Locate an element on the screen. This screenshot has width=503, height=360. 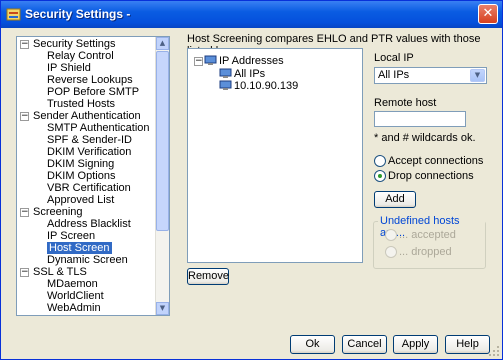
remote-host-input is located at coordinates (420, 119).